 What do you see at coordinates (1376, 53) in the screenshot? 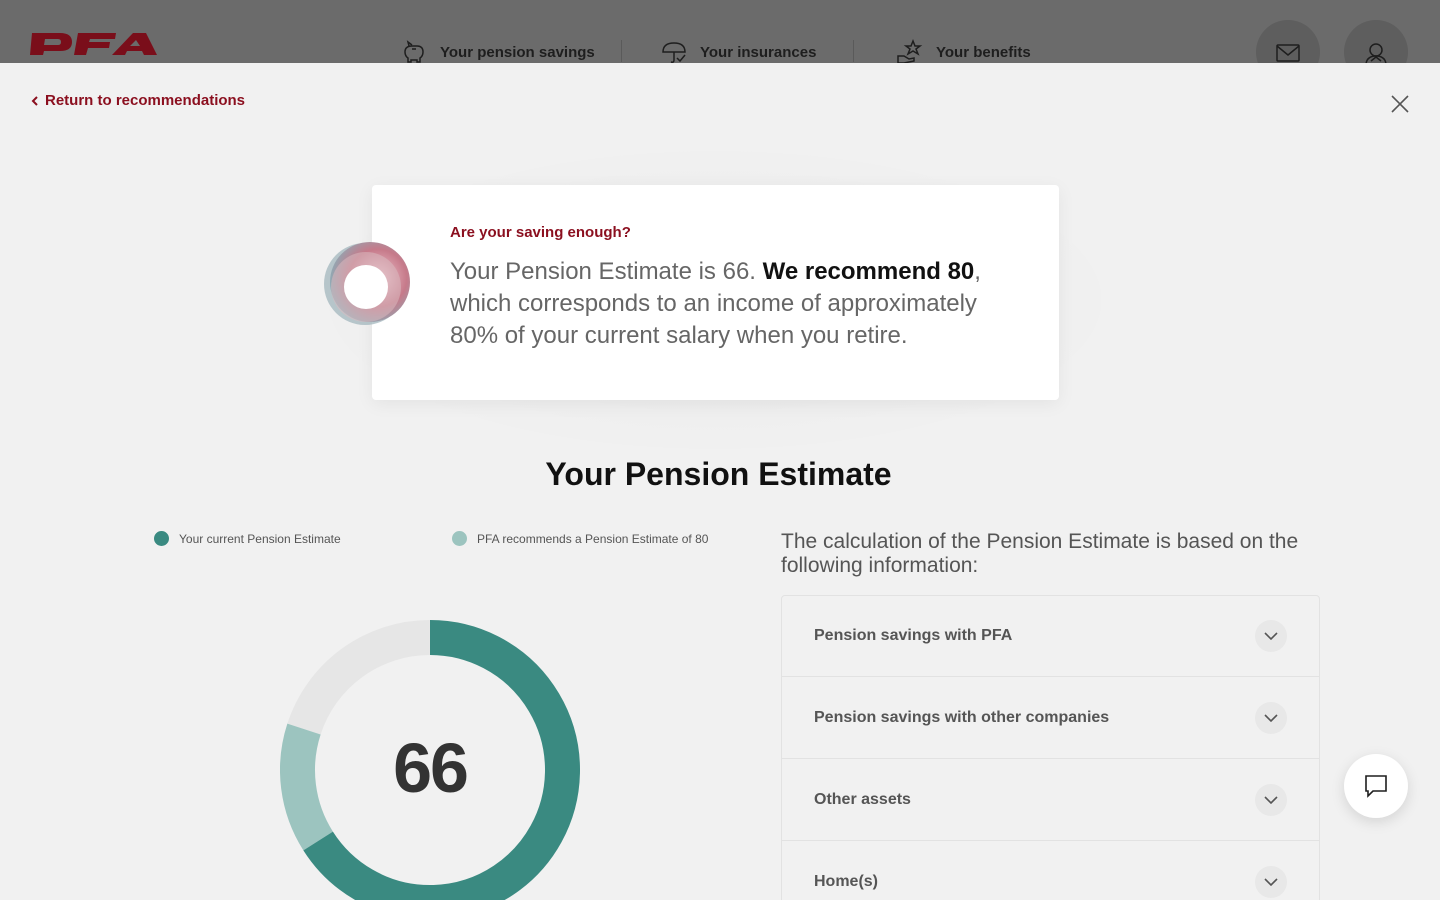
I see `user-profile-icon` at bounding box center [1376, 53].